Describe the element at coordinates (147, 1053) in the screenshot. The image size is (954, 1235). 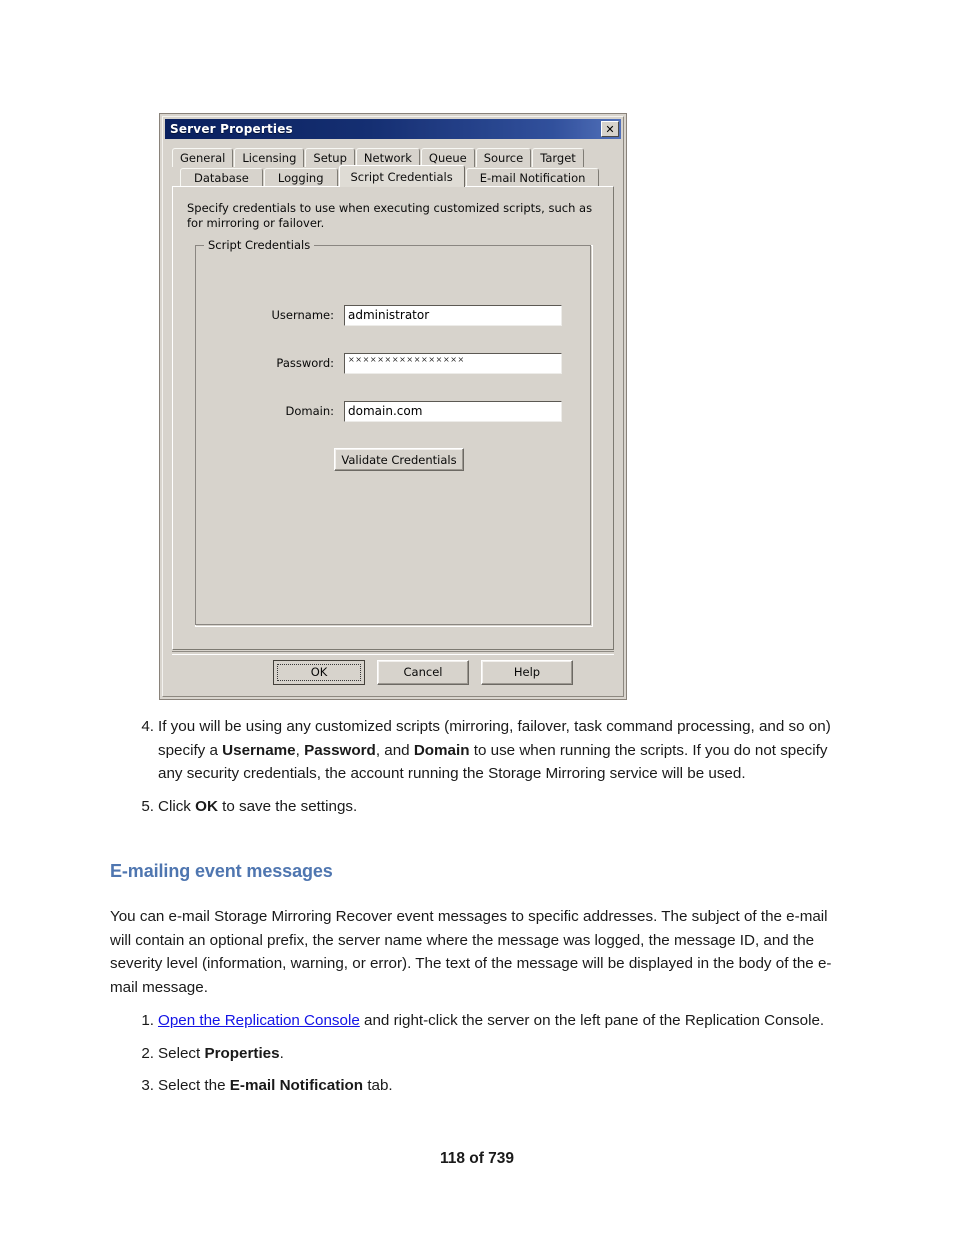
I see `list-number: 2.` at that location.